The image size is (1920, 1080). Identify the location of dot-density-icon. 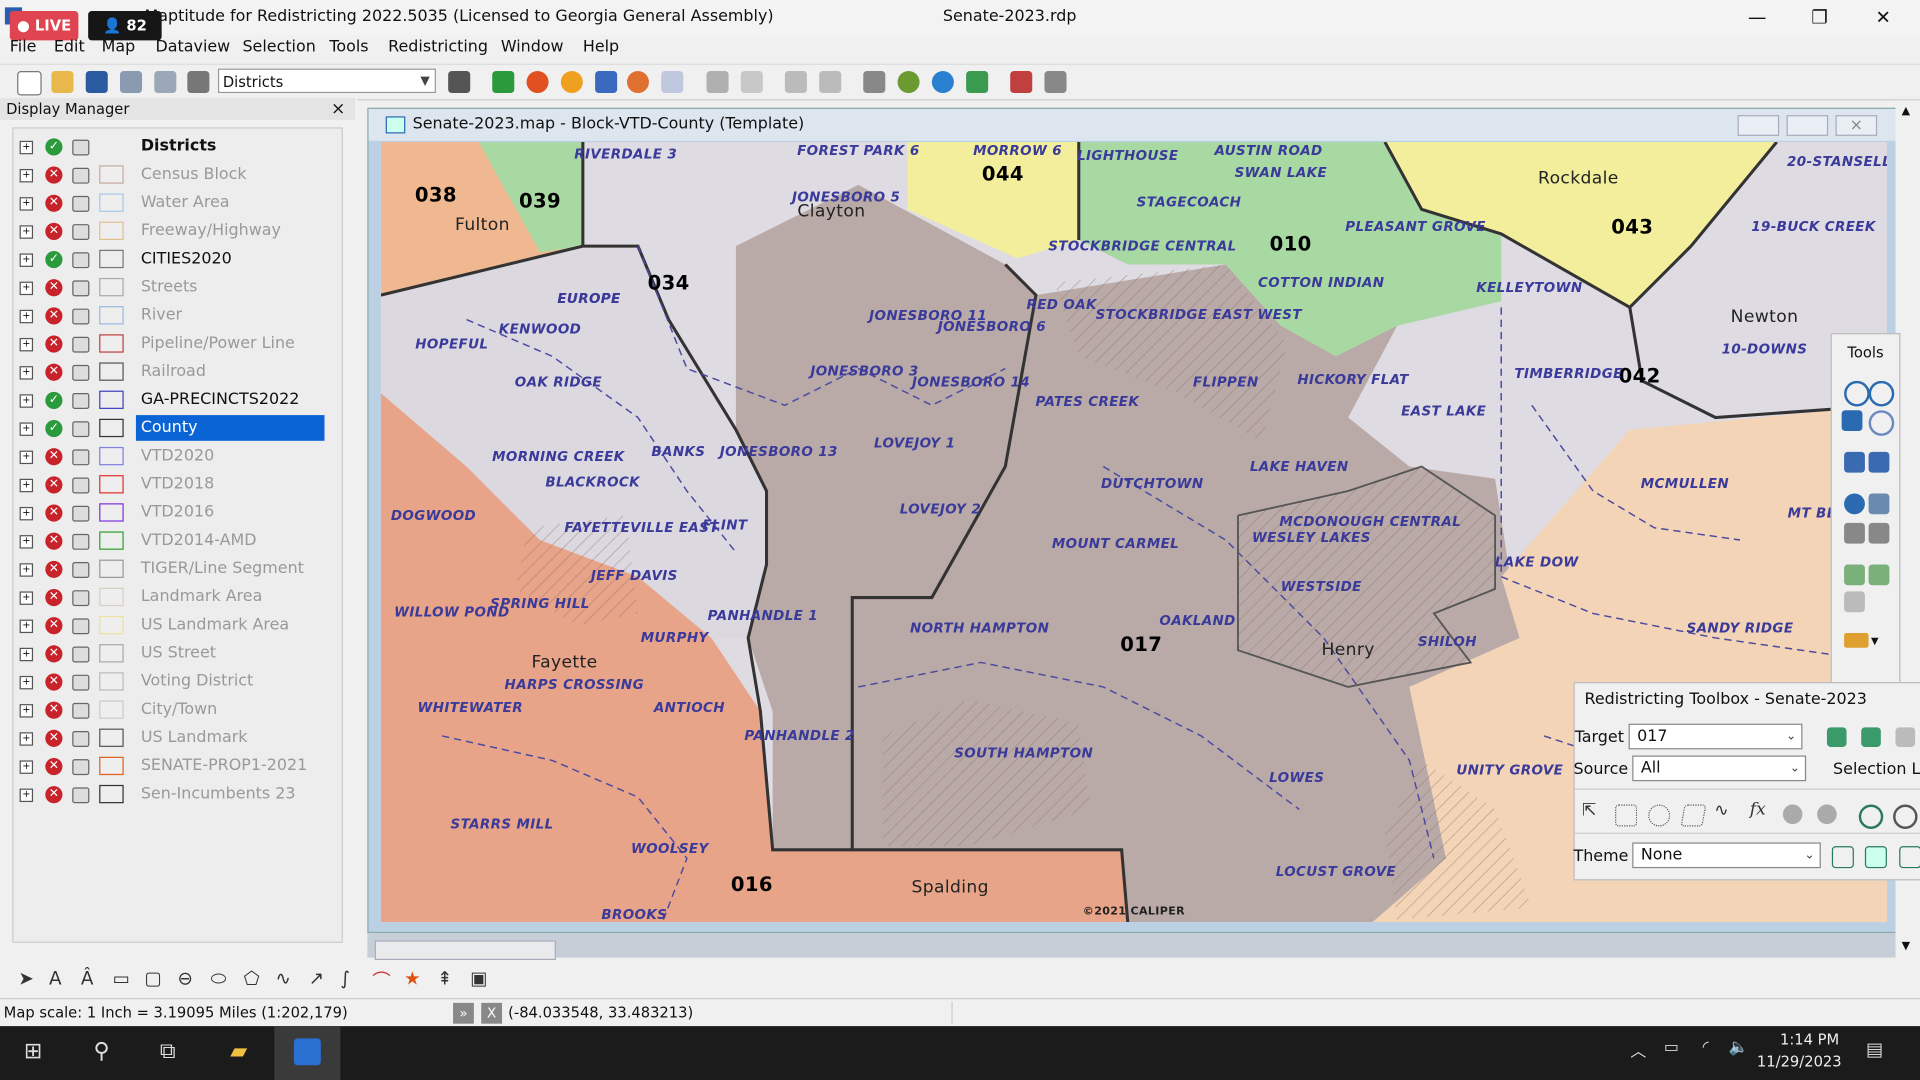
(672, 82).